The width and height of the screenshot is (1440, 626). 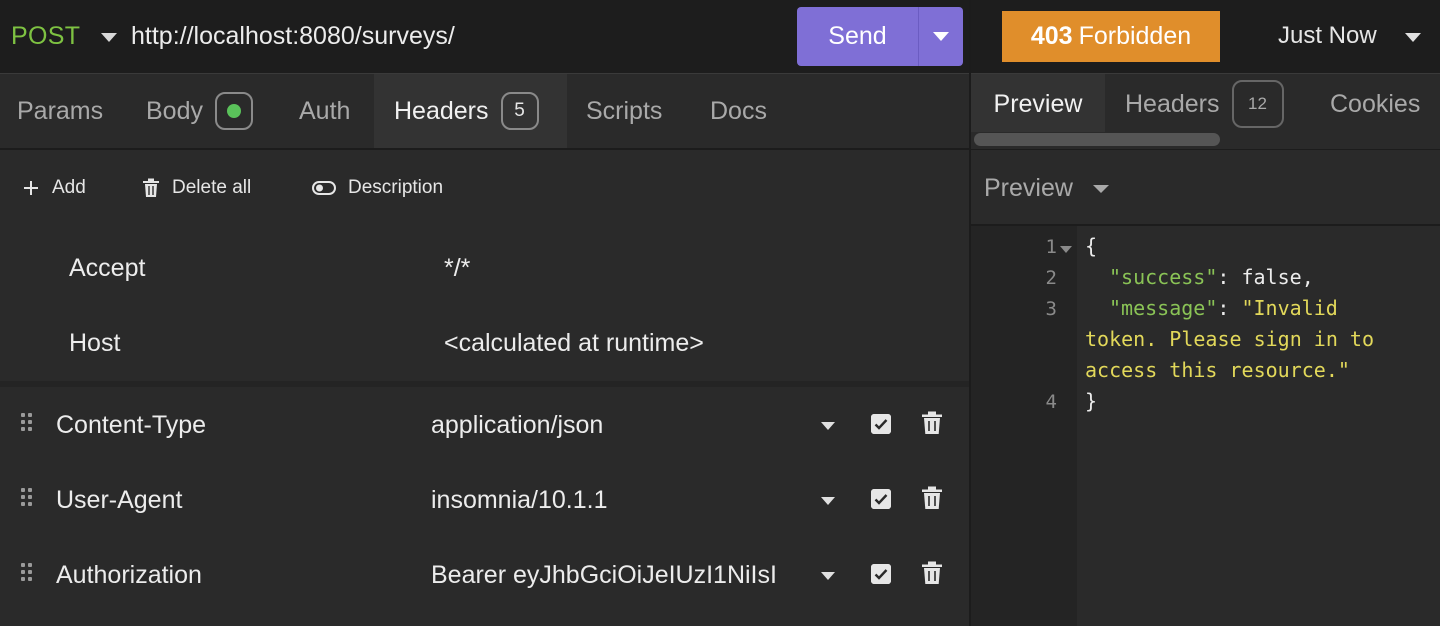 I want to click on description-label: Description, so click(x=396, y=187).